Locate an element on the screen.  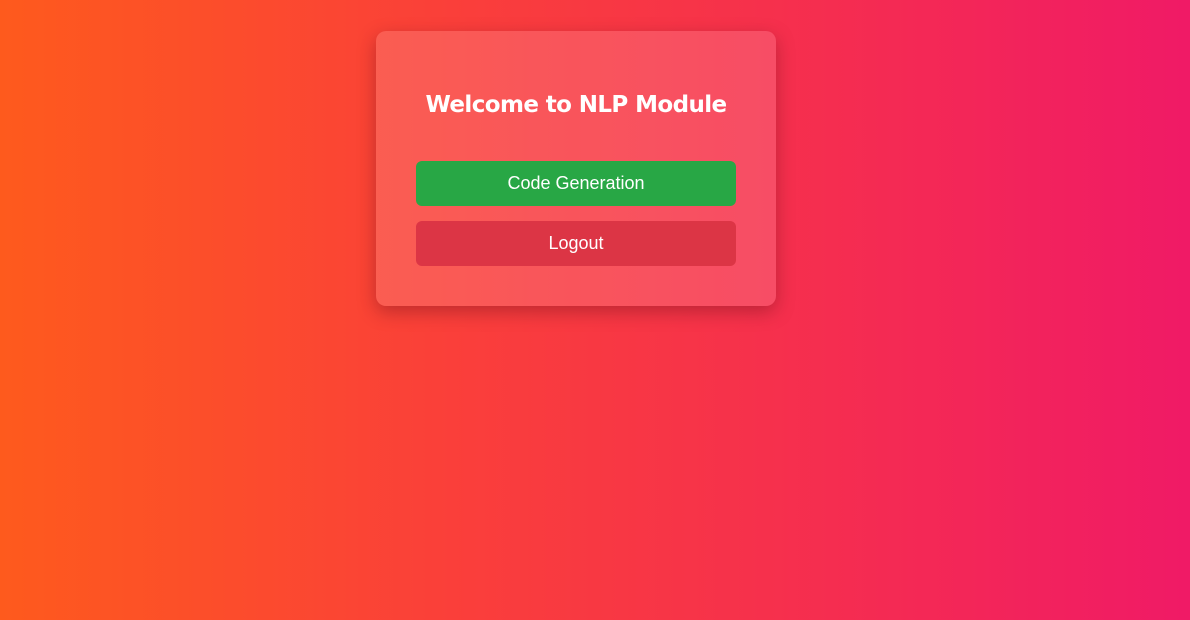
page-title: Welcome to NLP Module is located at coordinates (576, 105).